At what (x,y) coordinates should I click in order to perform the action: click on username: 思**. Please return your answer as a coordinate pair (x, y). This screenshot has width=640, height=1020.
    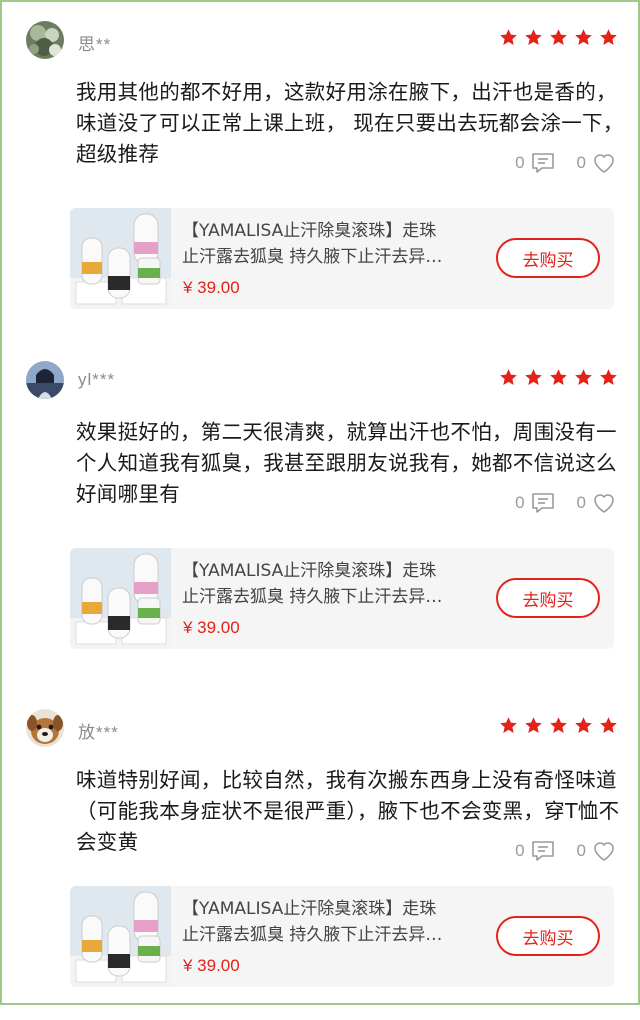
    Looking at the image, I should click on (95, 44).